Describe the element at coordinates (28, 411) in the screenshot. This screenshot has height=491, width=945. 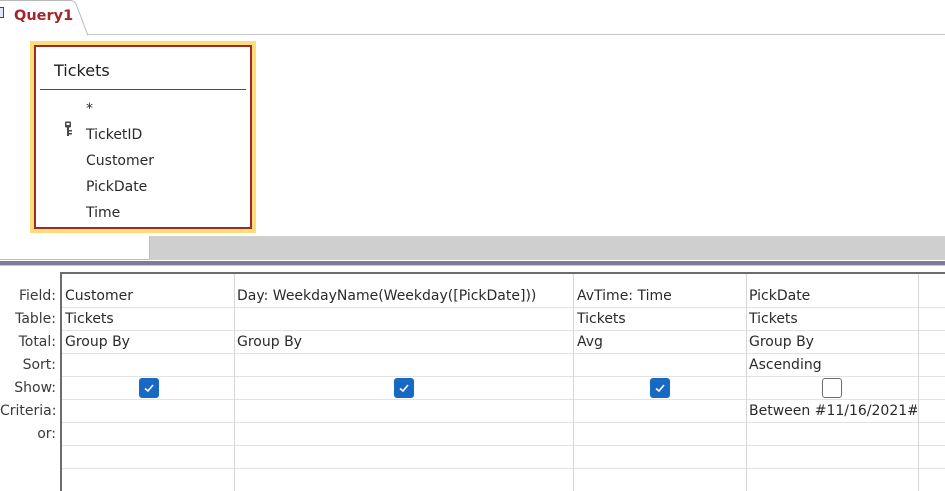
I see `row-label-criteria: Criteria:` at that location.